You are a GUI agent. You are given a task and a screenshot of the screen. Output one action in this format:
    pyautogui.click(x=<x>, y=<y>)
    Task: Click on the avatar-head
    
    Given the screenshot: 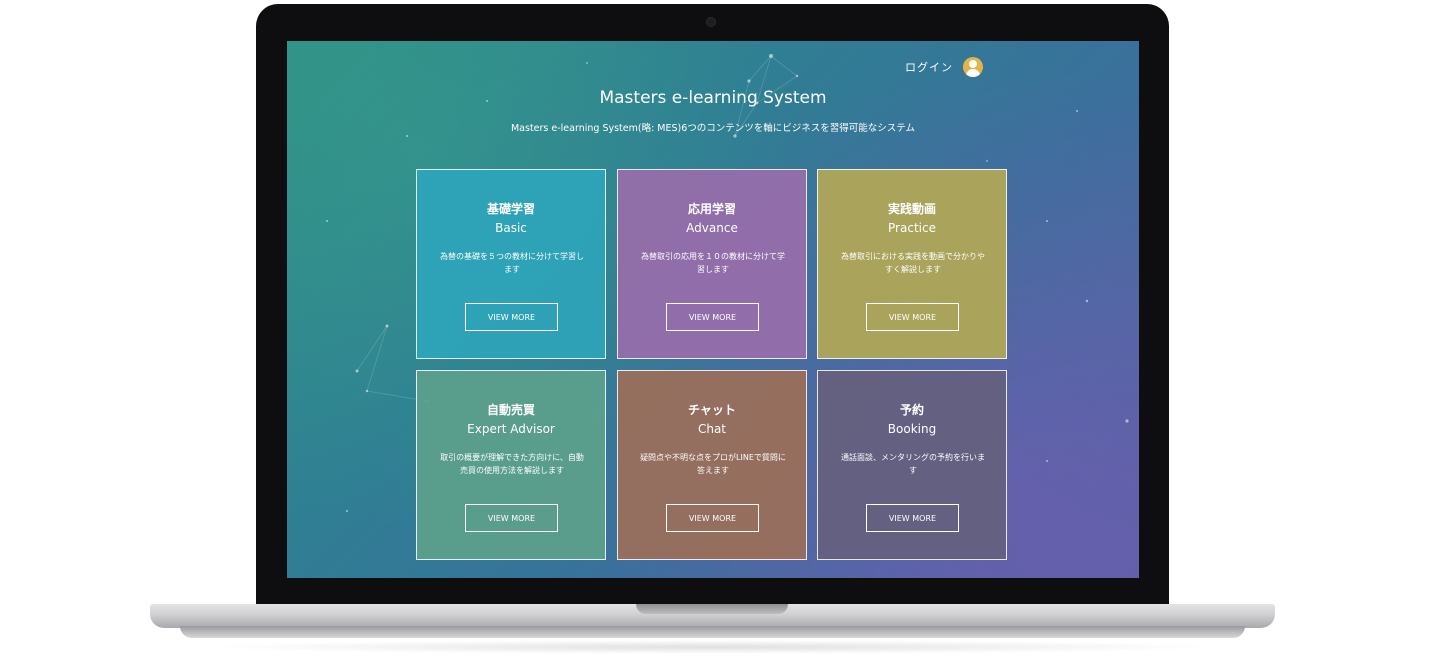 What is the action you would take?
    pyautogui.click(x=973, y=64)
    